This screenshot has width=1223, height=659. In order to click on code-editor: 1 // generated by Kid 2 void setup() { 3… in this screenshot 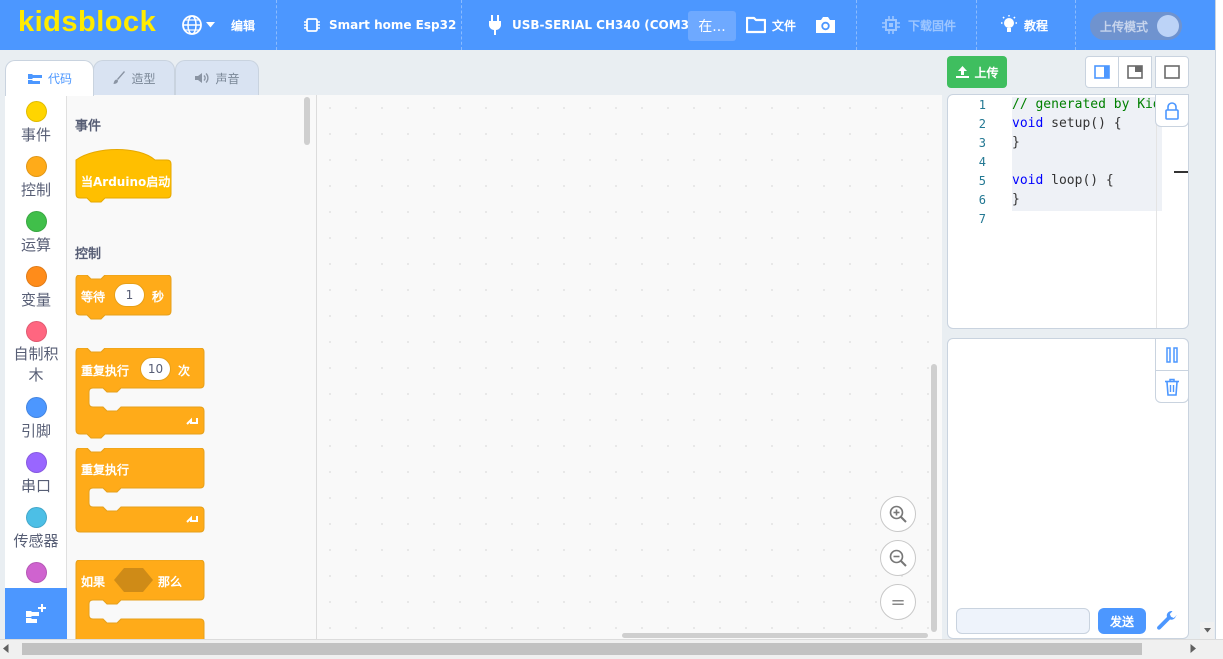, I will do `click(1068, 211)`.